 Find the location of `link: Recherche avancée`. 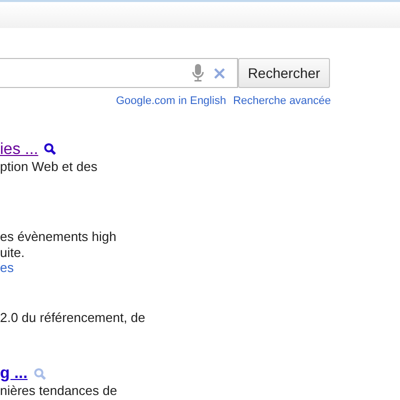

link: Recherche avancée is located at coordinates (282, 101).